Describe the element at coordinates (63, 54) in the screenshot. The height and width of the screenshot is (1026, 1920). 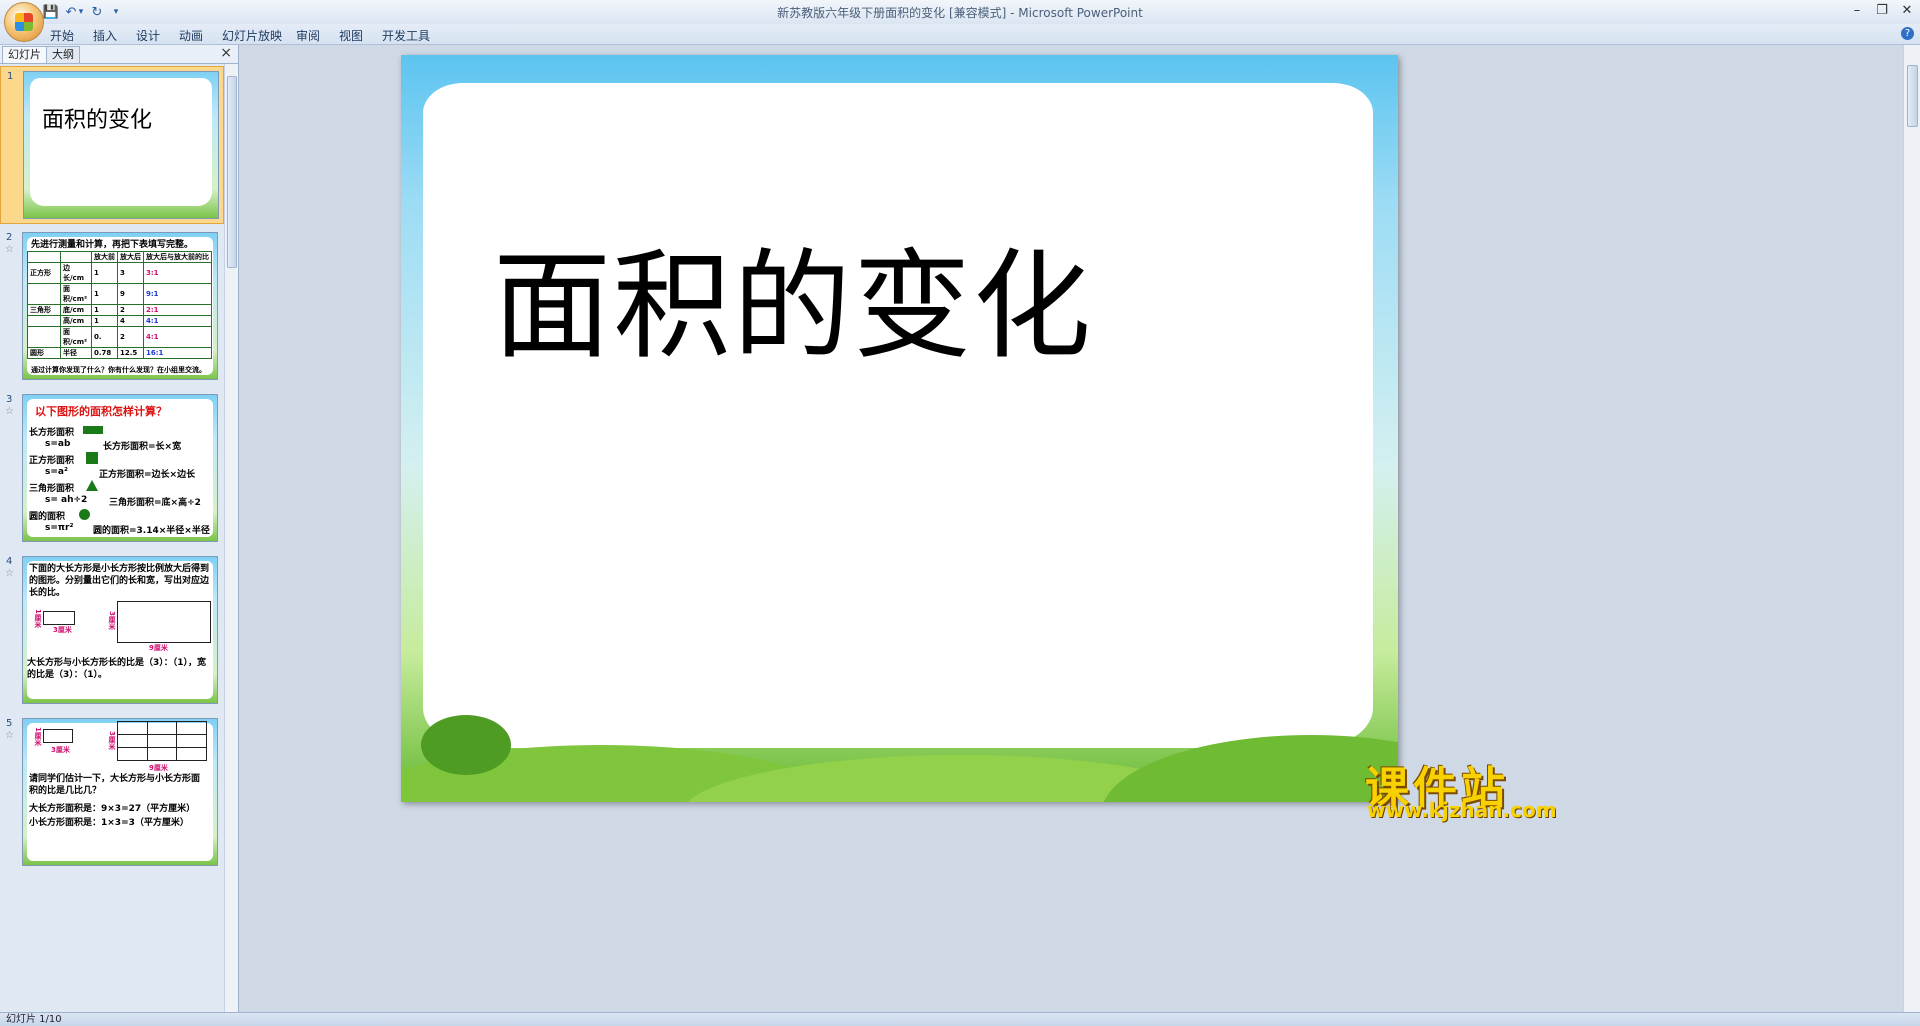
I see `tab-outline: 大纲` at that location.